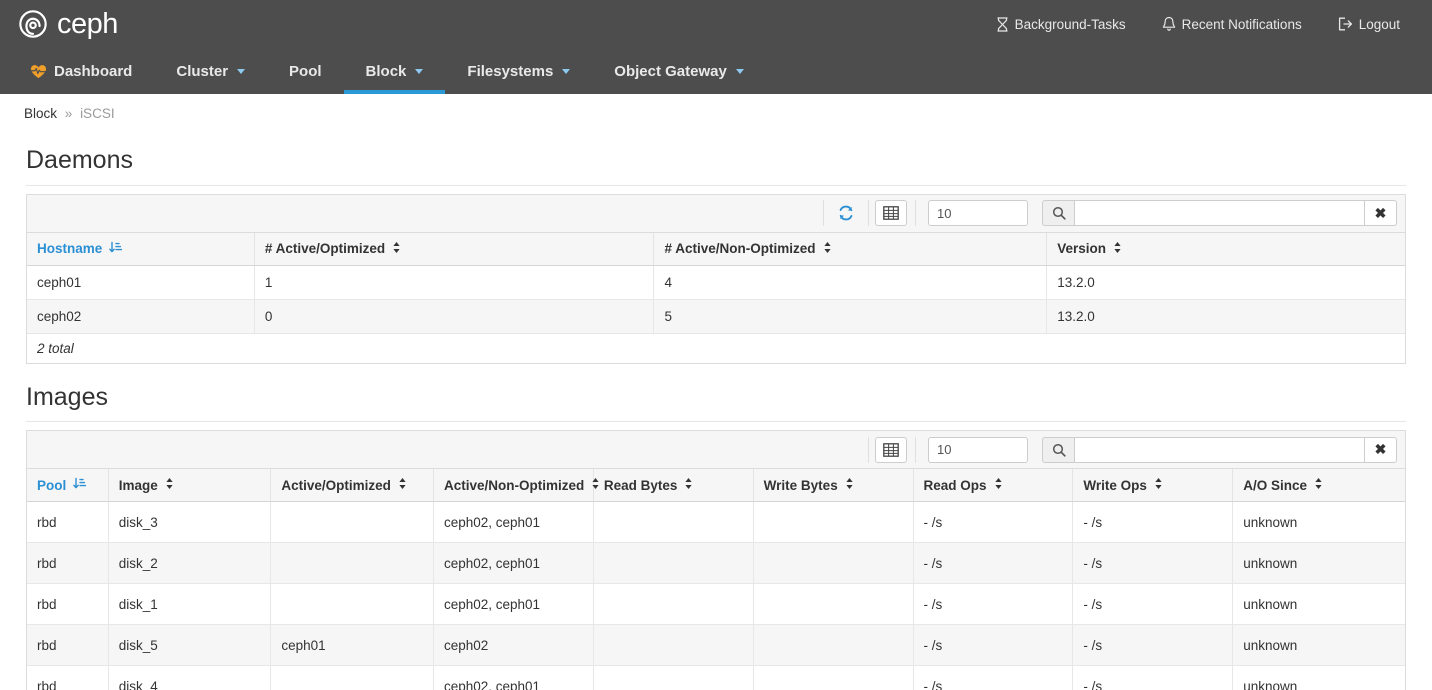  Describe the element at coordinates (352, 485) in the screenshot. I see `images-col-active-optimized: Active/Optimized` at that location.